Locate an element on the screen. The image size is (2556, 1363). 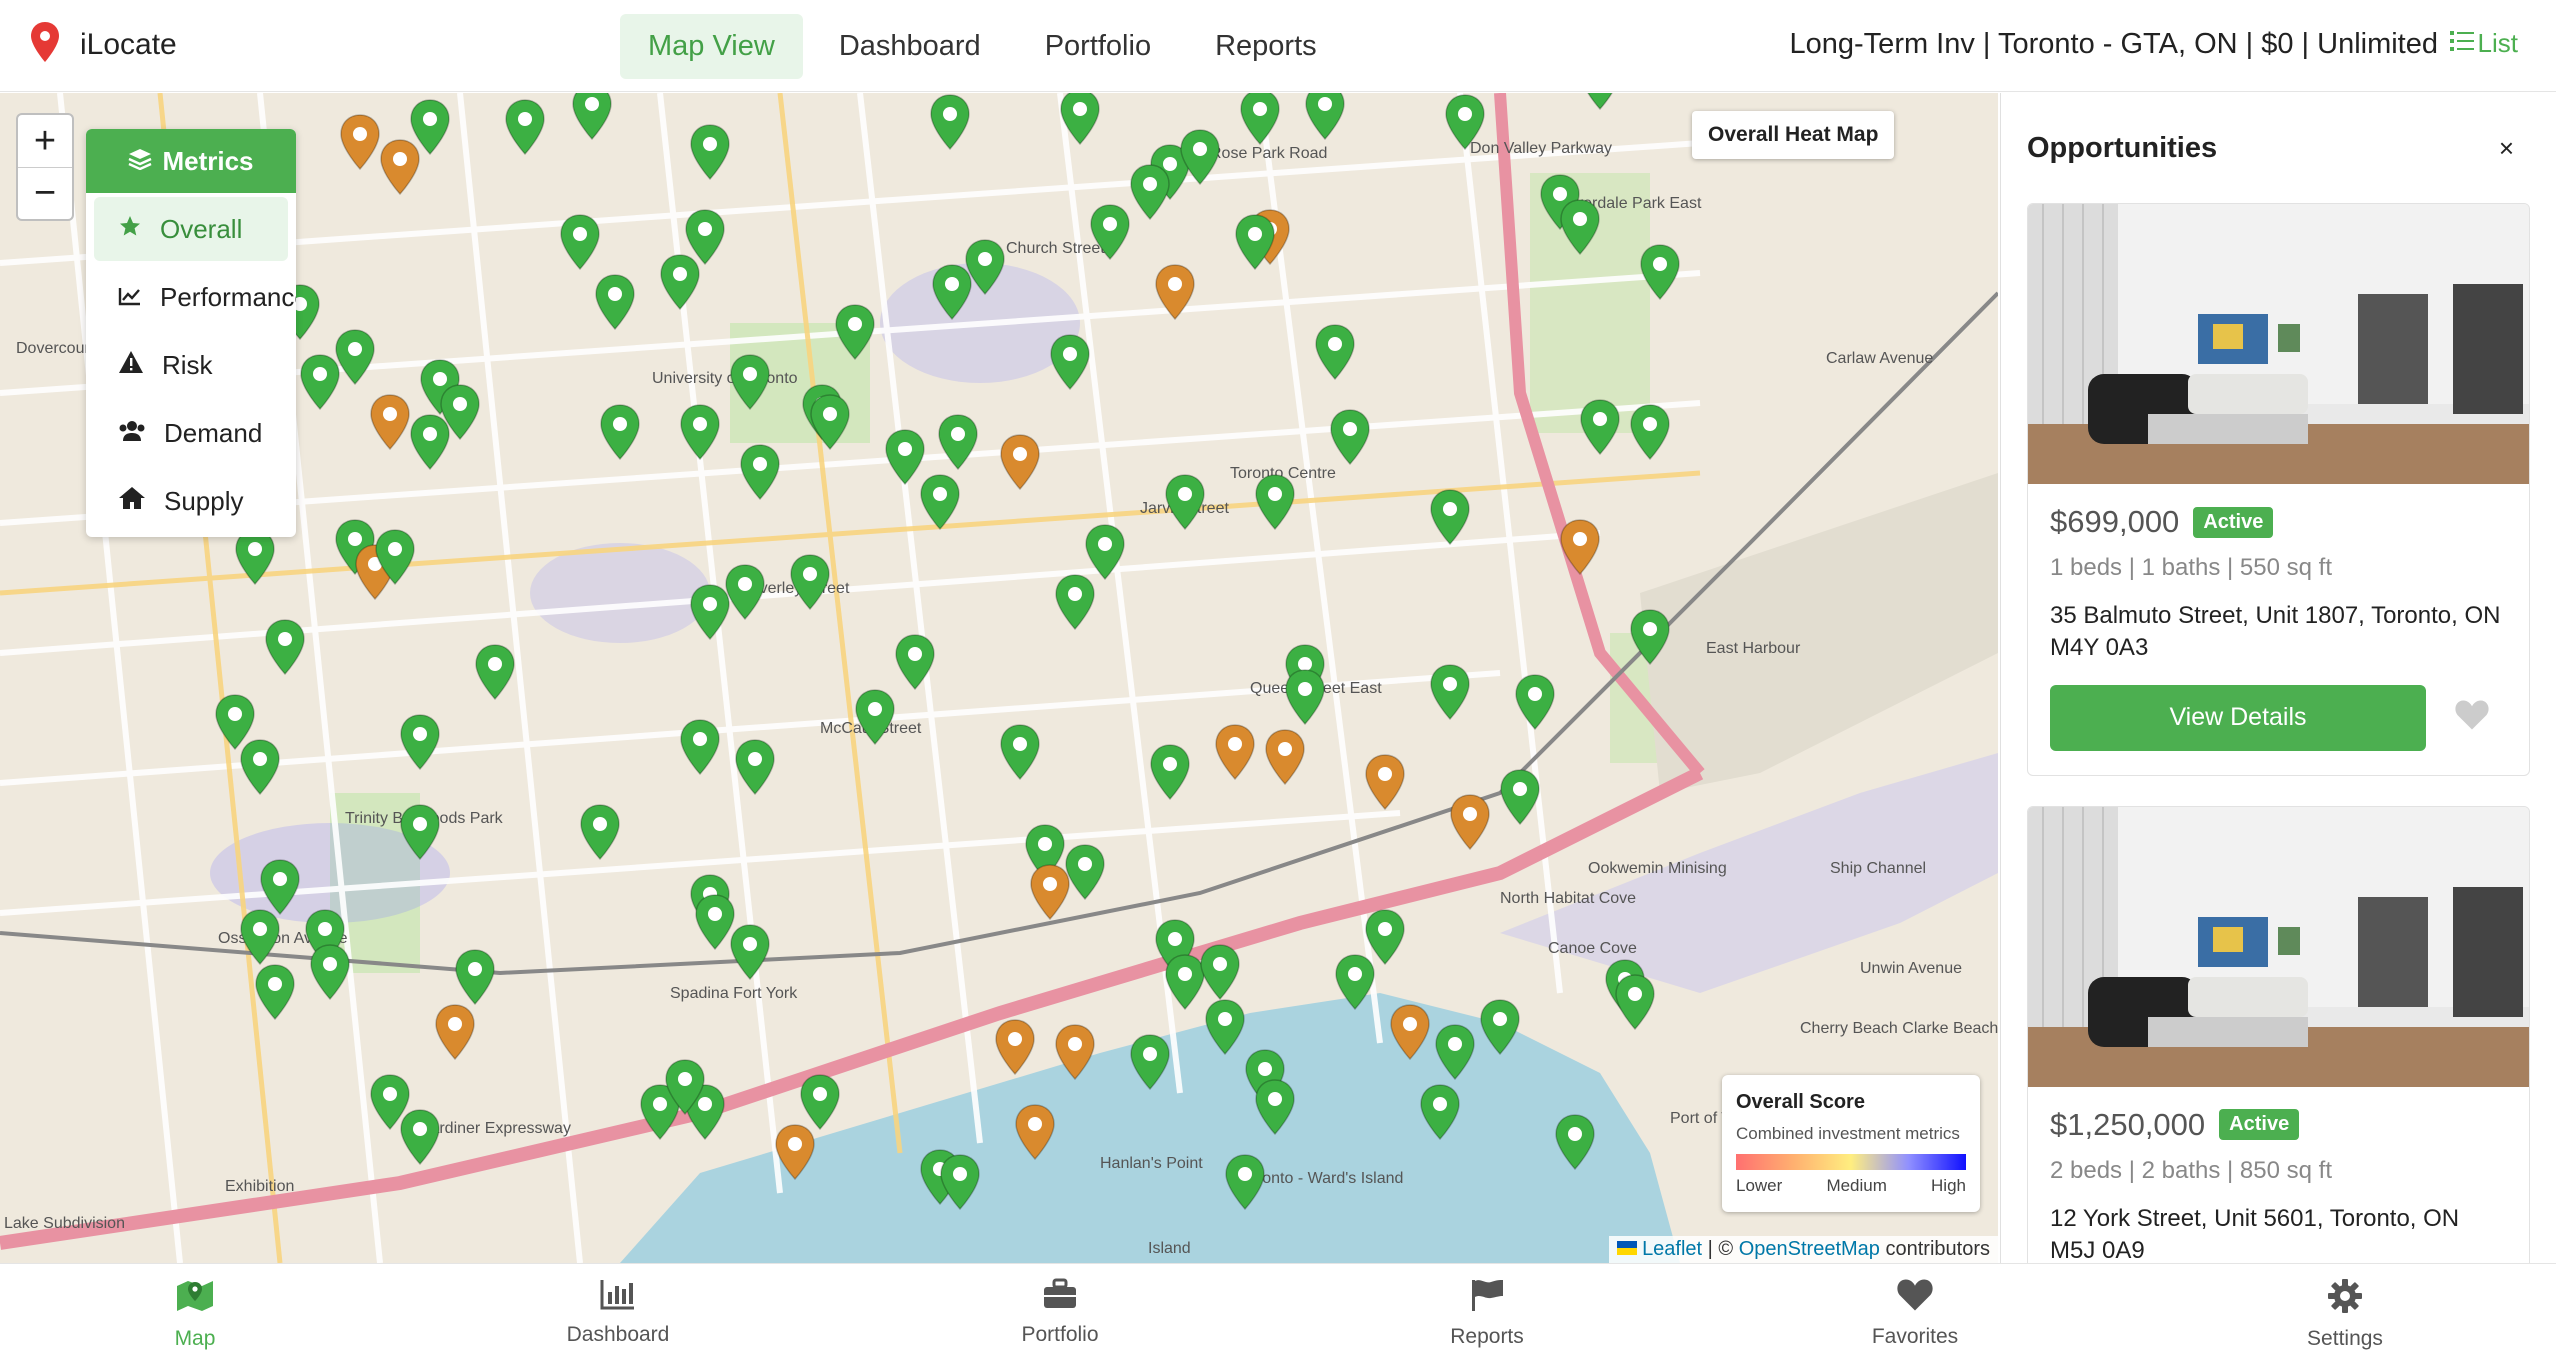
list-toggle-button: List is located at coordinates (2483, 43).